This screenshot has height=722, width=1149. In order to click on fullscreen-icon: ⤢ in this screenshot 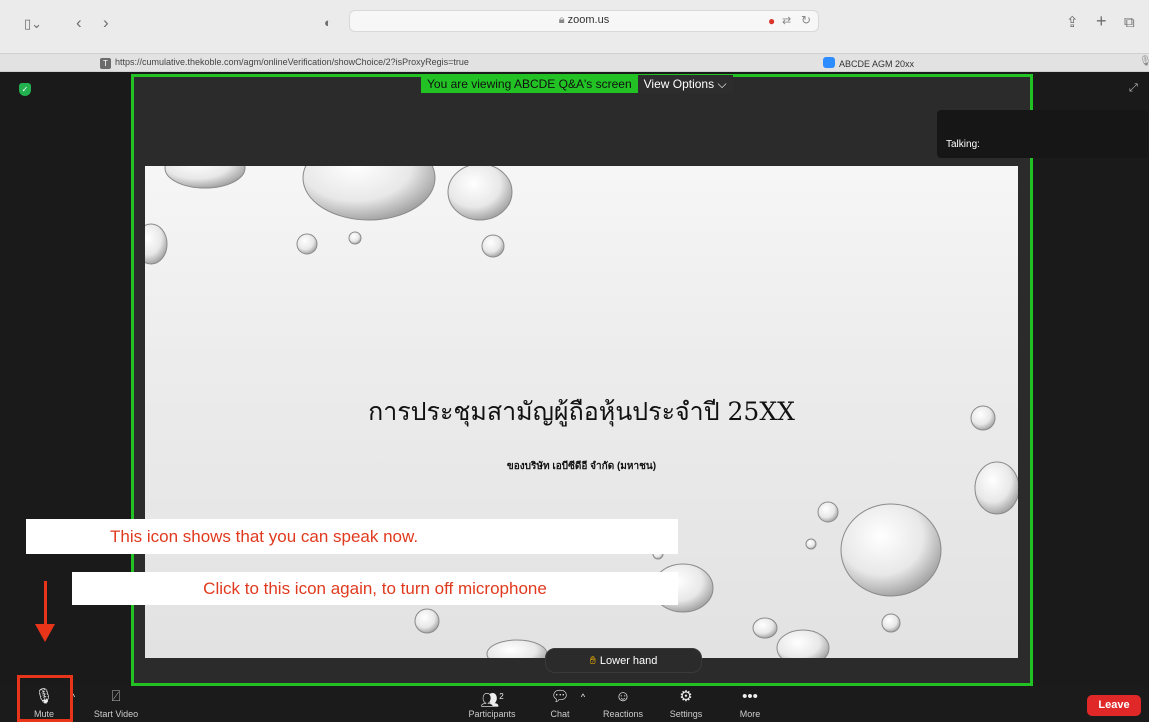, I will do `click(1133, 88)`.